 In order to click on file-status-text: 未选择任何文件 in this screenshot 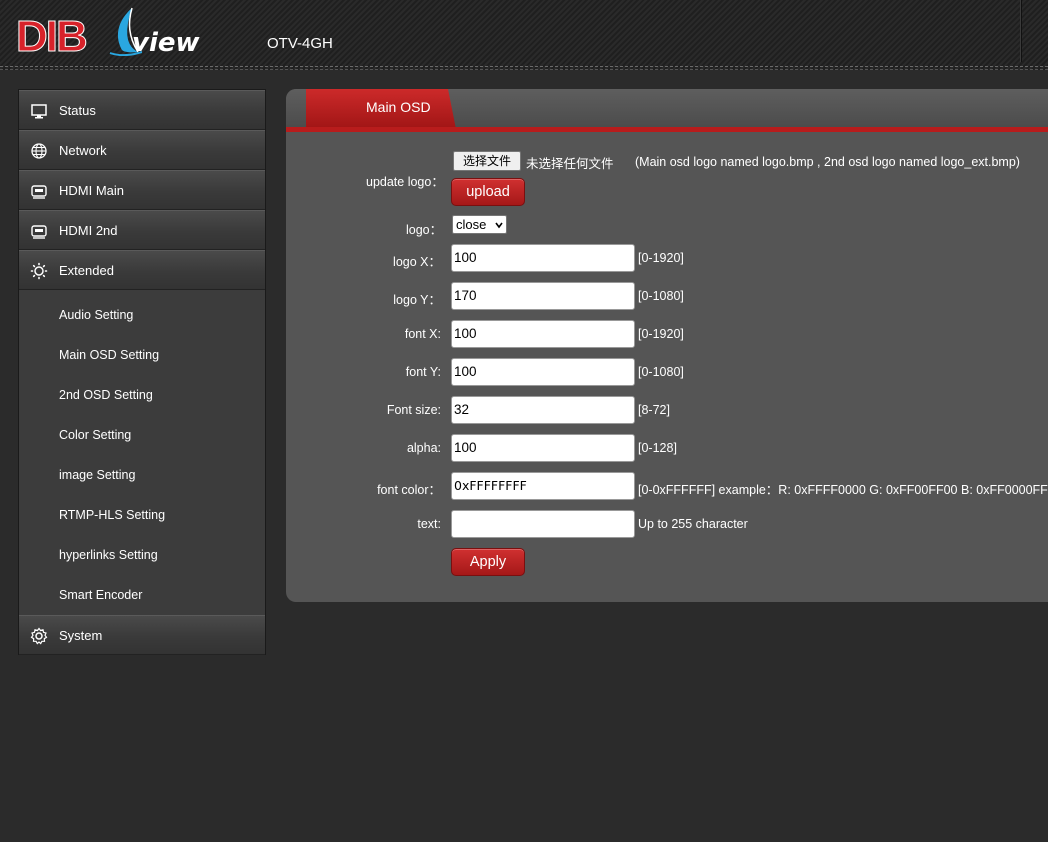, I will do `click(570, 163)`.